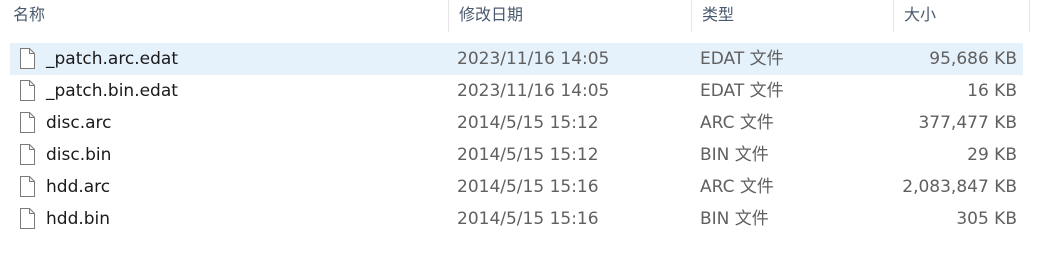 This screenshot has width=1038, height=253. Describe the element at coordinates (973, 59) in the screenshot. I see `file-size: 95,686 KB` at that location.